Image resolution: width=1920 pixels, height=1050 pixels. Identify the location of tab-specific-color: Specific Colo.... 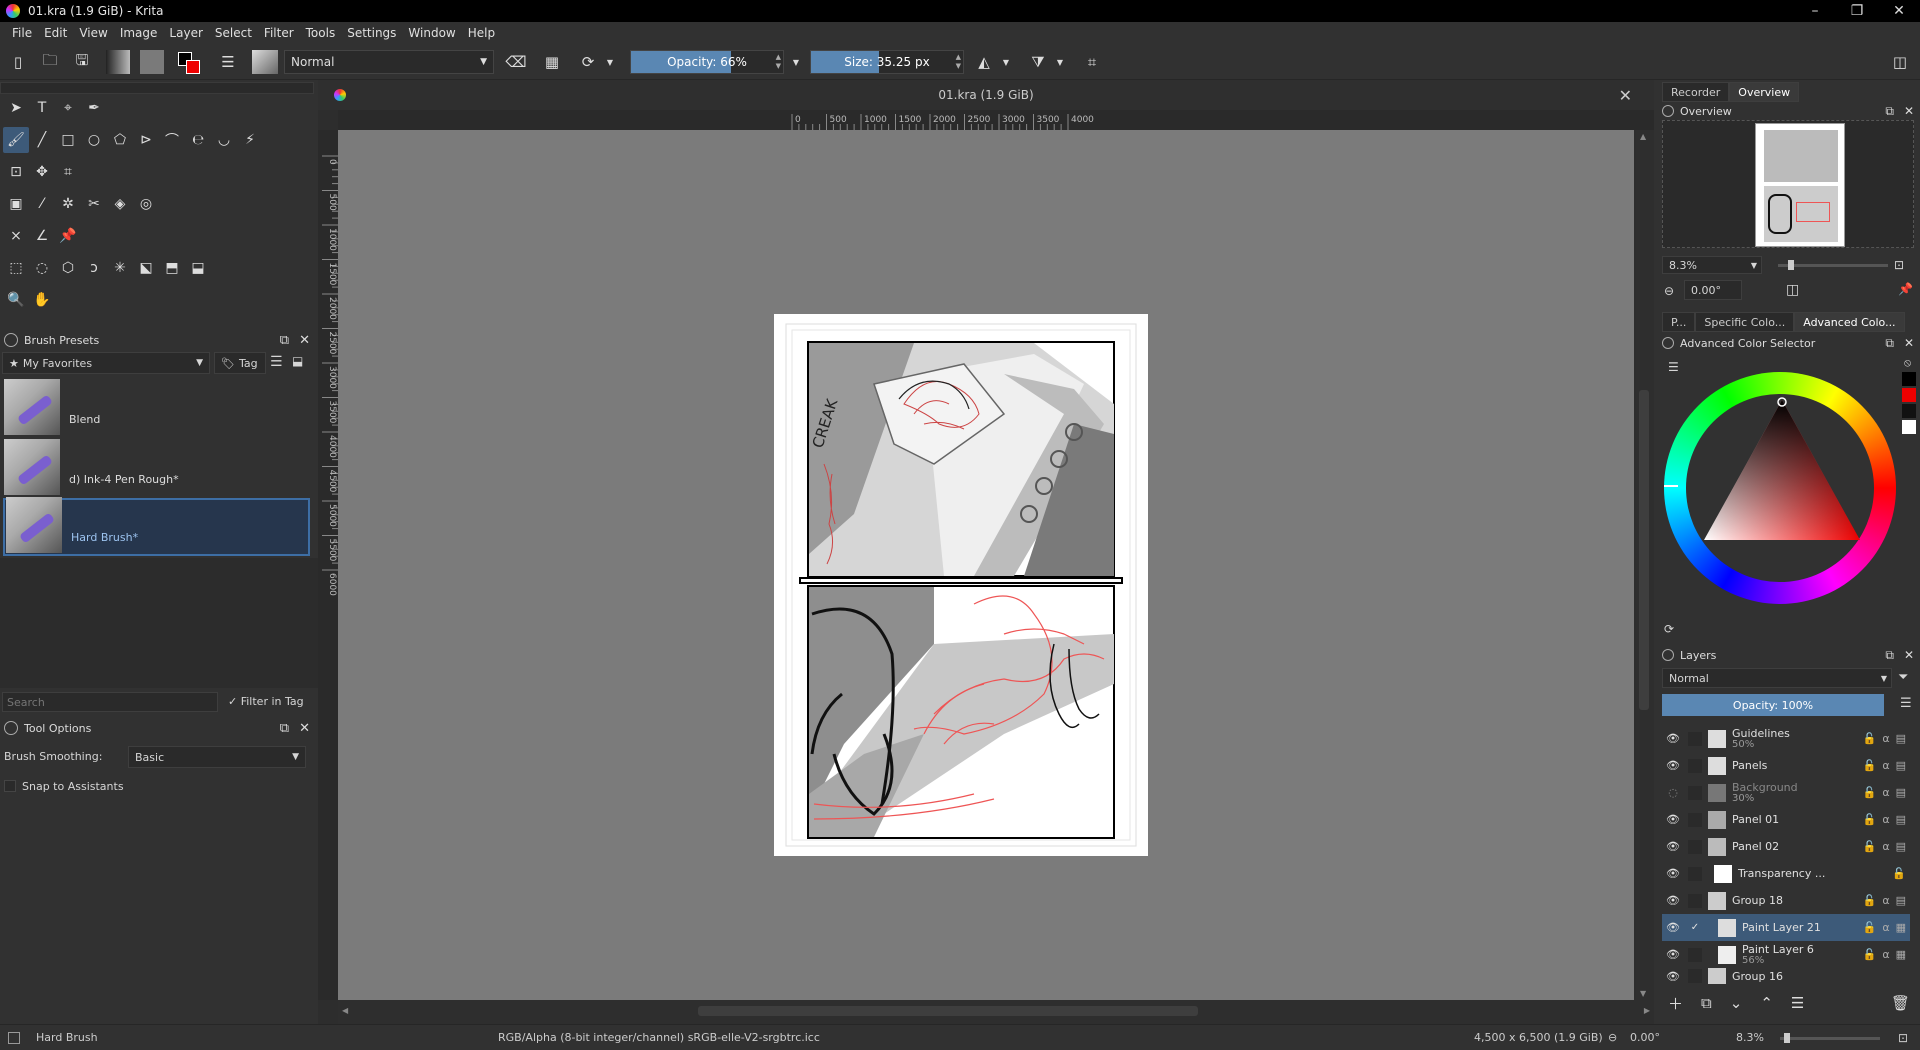
(1745, 322).